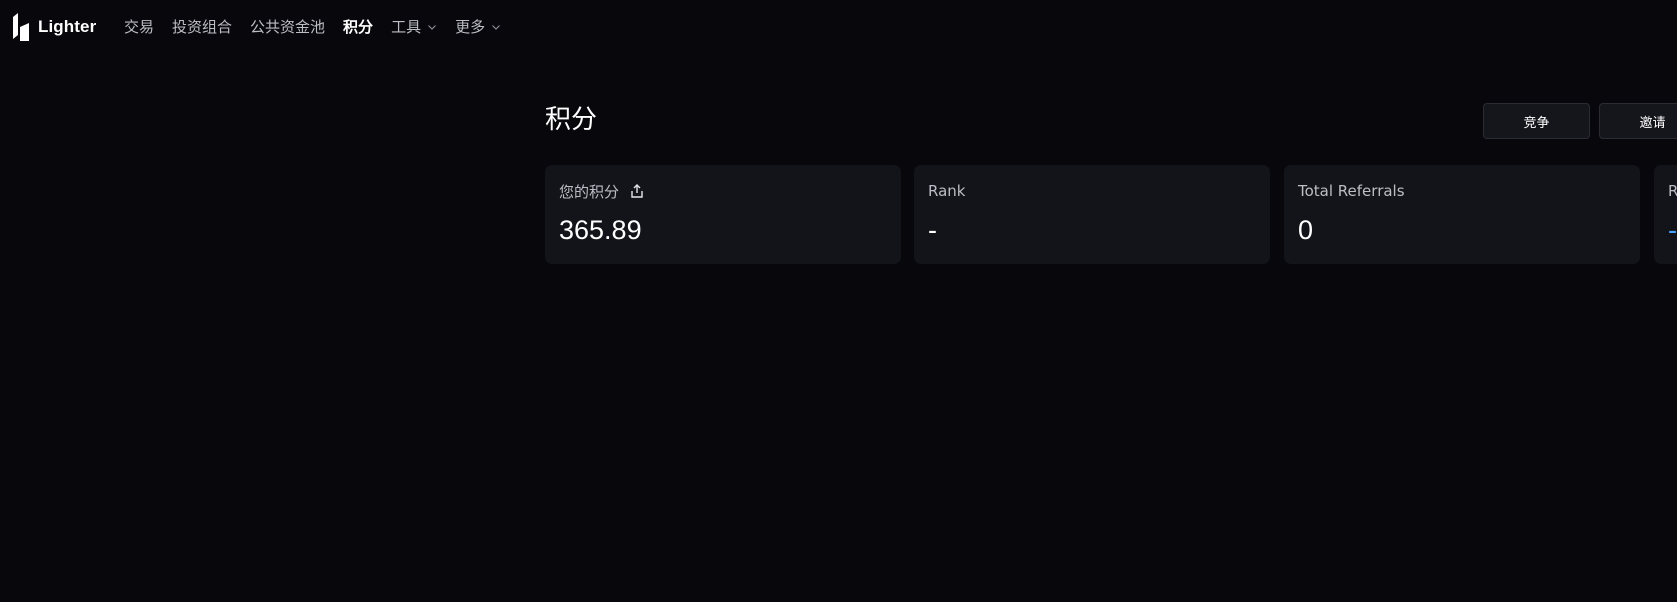 This screenshot has width=1677, height=602. What do you see at coordinates (947, 191) in the screenshot?
I see `stat-label: Rank` at bounding box center [947, 191].